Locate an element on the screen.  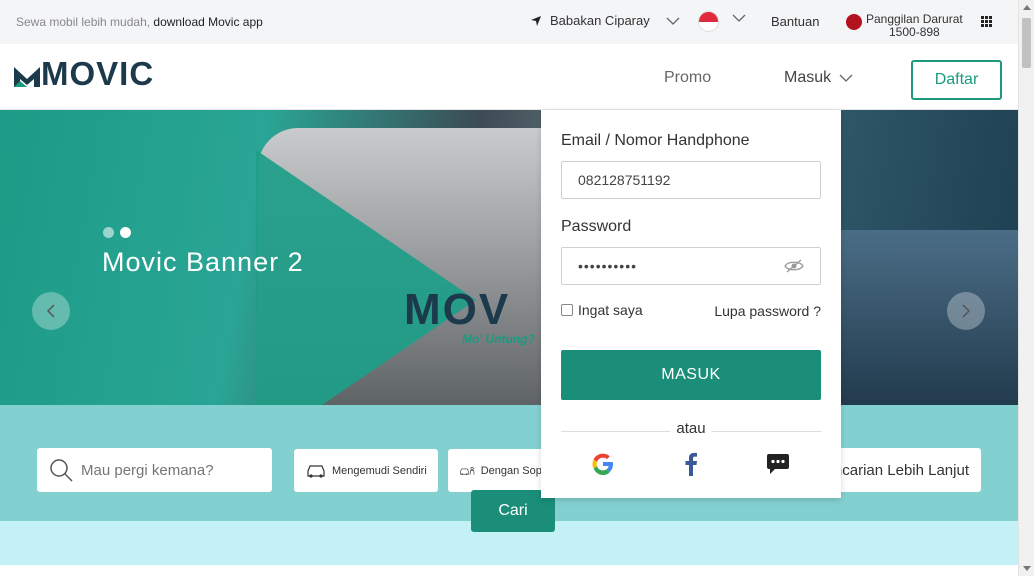
chevron-left-icon is located at coordinates (51, 311).